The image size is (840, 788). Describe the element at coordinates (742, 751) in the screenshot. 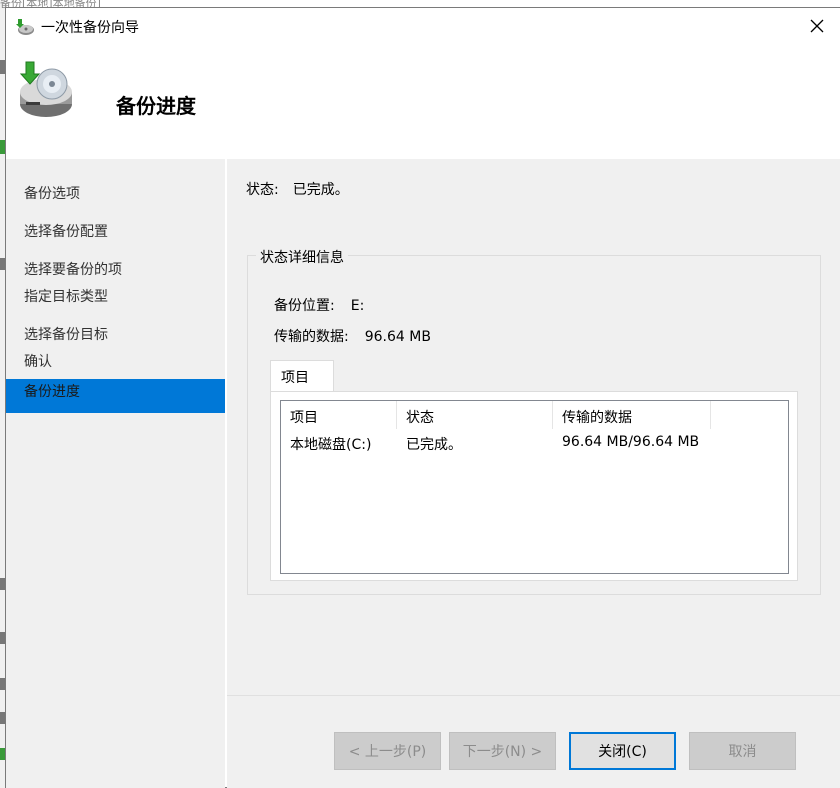

I see `cancel-button: 取消` at that location.